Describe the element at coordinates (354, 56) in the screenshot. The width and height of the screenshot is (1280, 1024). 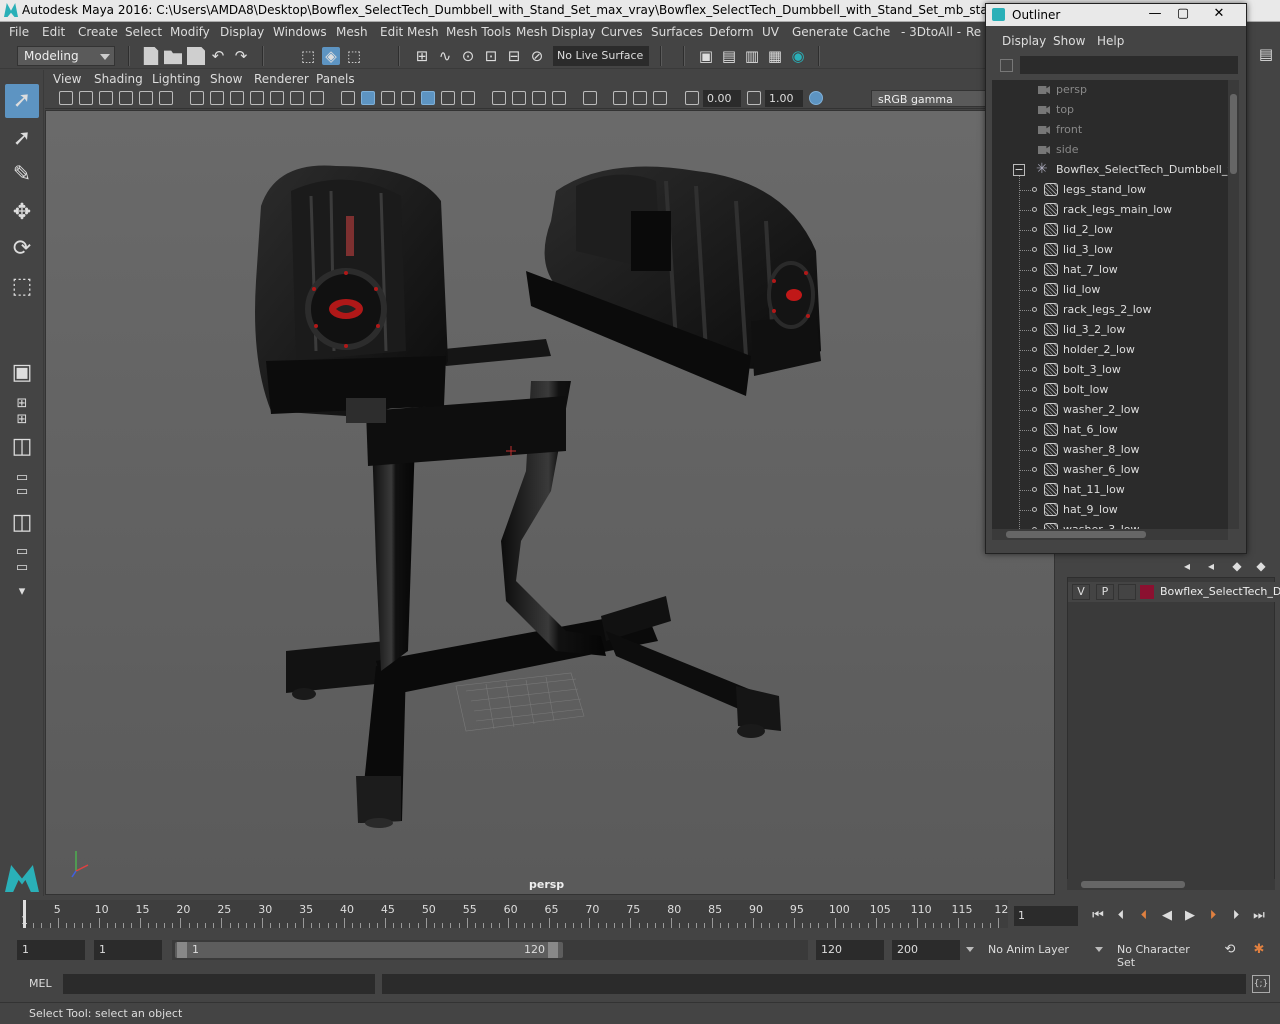
I see `select-component-icon: ⬚` at that location.